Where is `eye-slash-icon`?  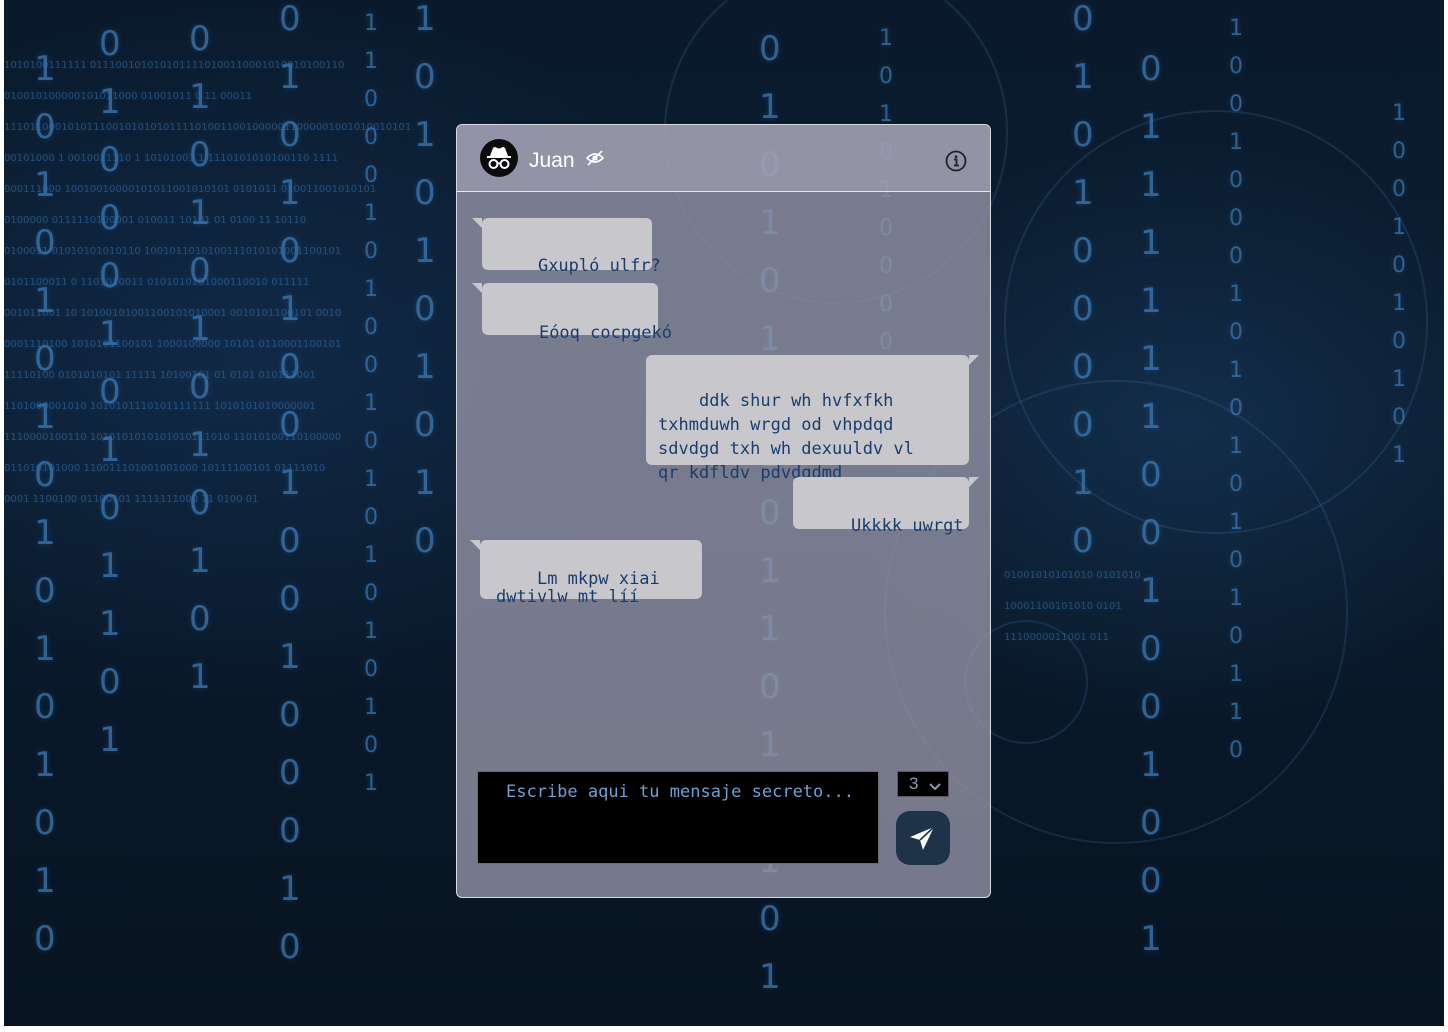
eye-slash-icon is located at coordinates (595, 160).